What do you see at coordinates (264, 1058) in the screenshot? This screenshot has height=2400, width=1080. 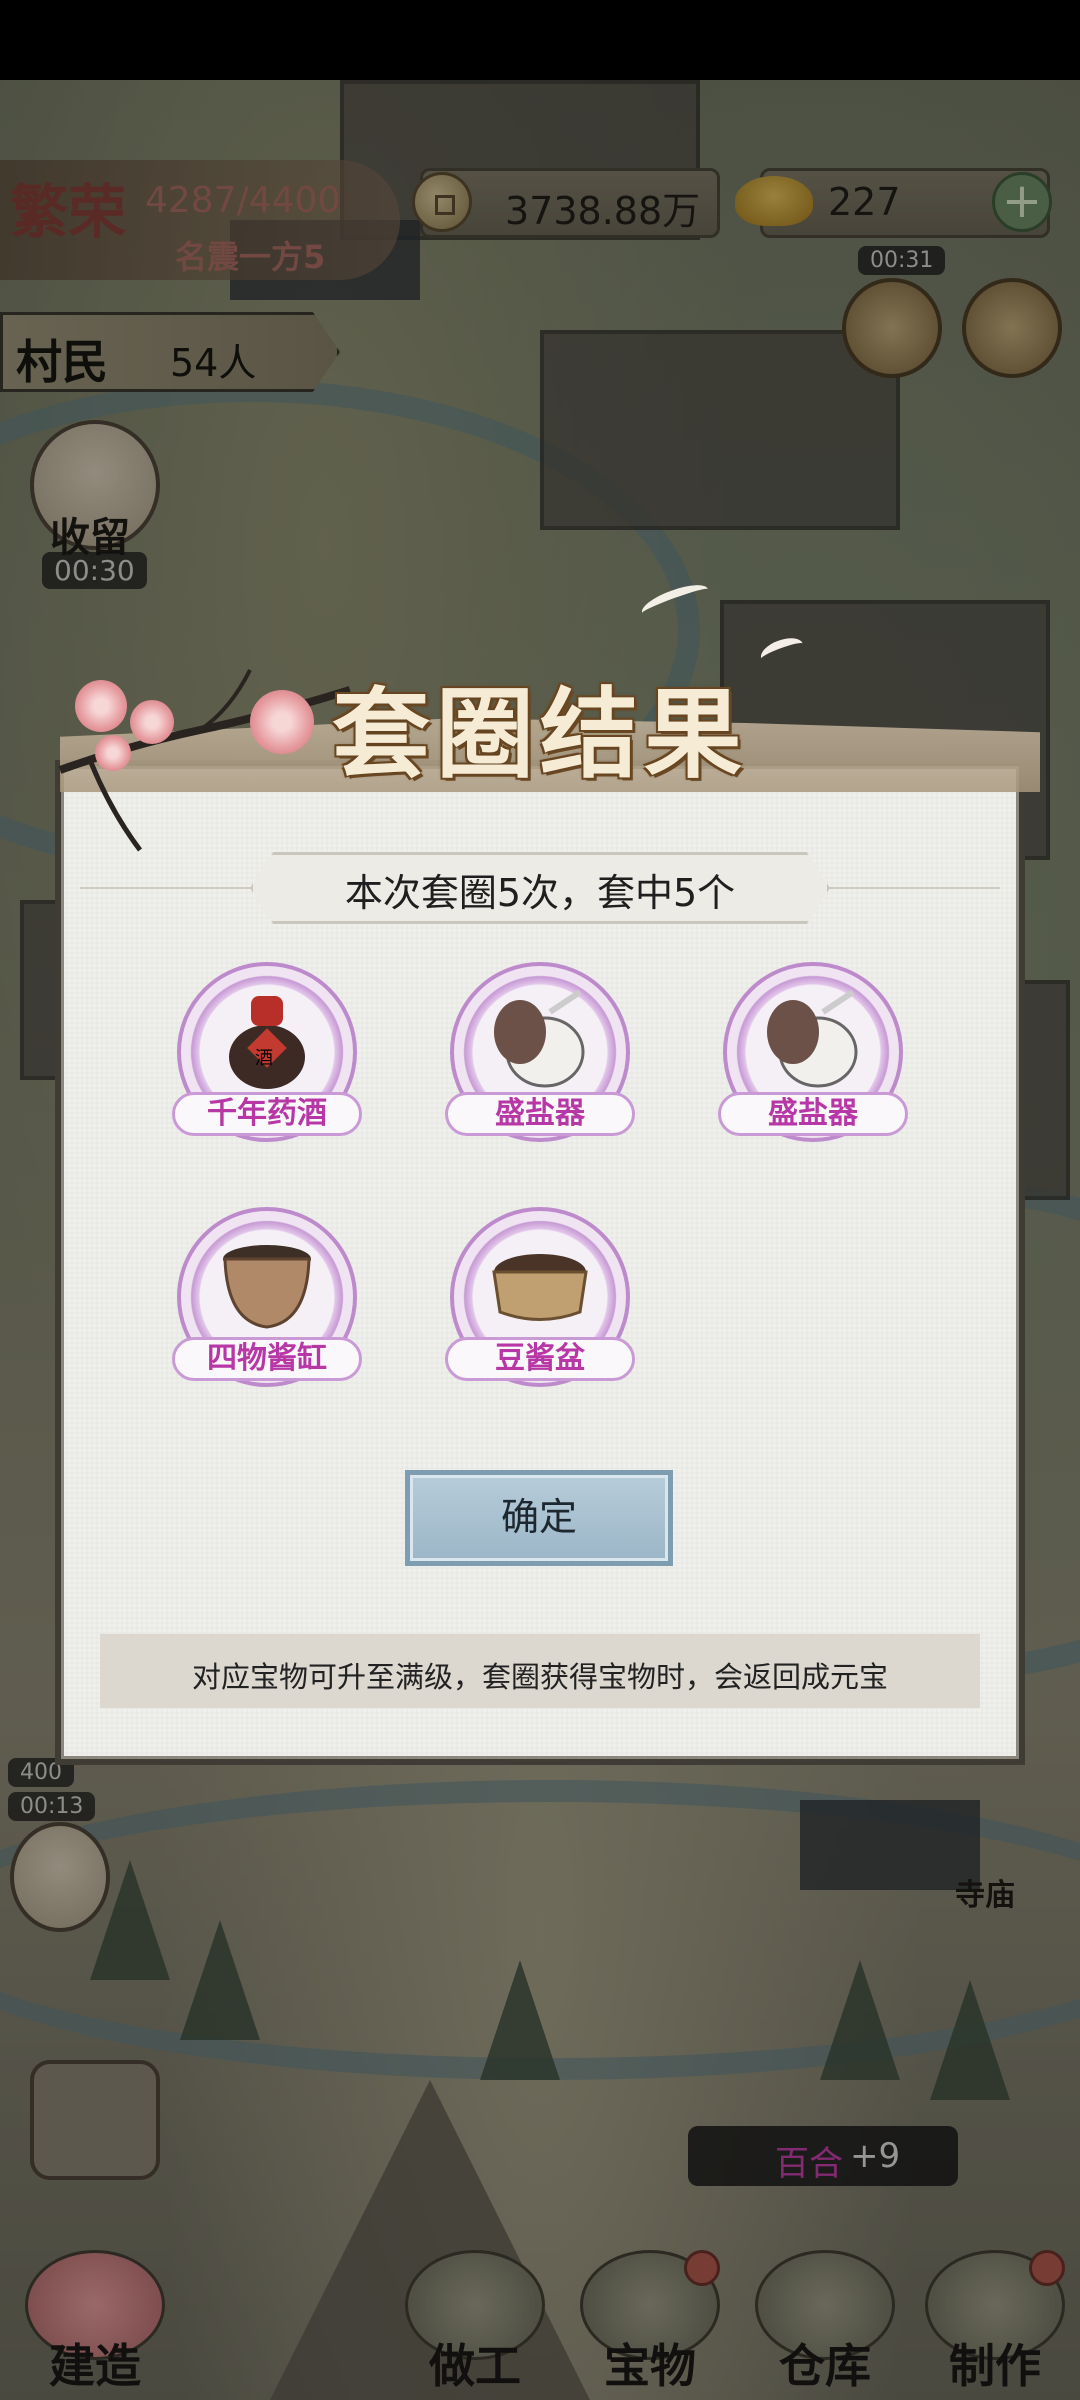 I see `wine-character: 酒` at bounding box center [264, 1058].